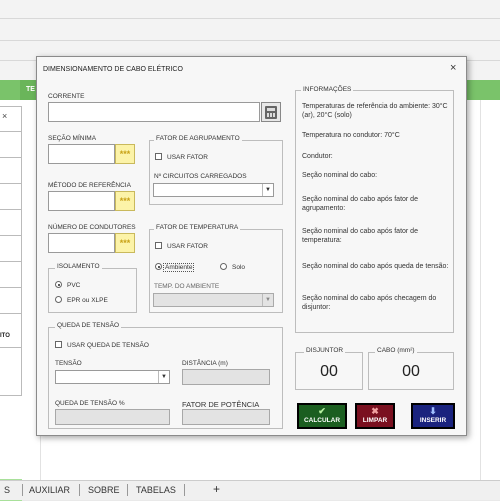 This screenshot has height=501, width=500. What do you see at coordinates (5, 336) in the screenshot?
I see `side-panel-label: ITO` at bounding box center [5, 336].